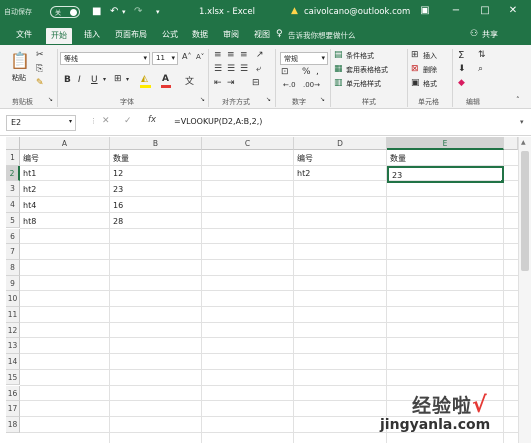 This screenshot has width=531, height=443. Describe the element at coordinates (304, 58) in the screenshot. I see `number-format-select: 常规 ▾` at that location.